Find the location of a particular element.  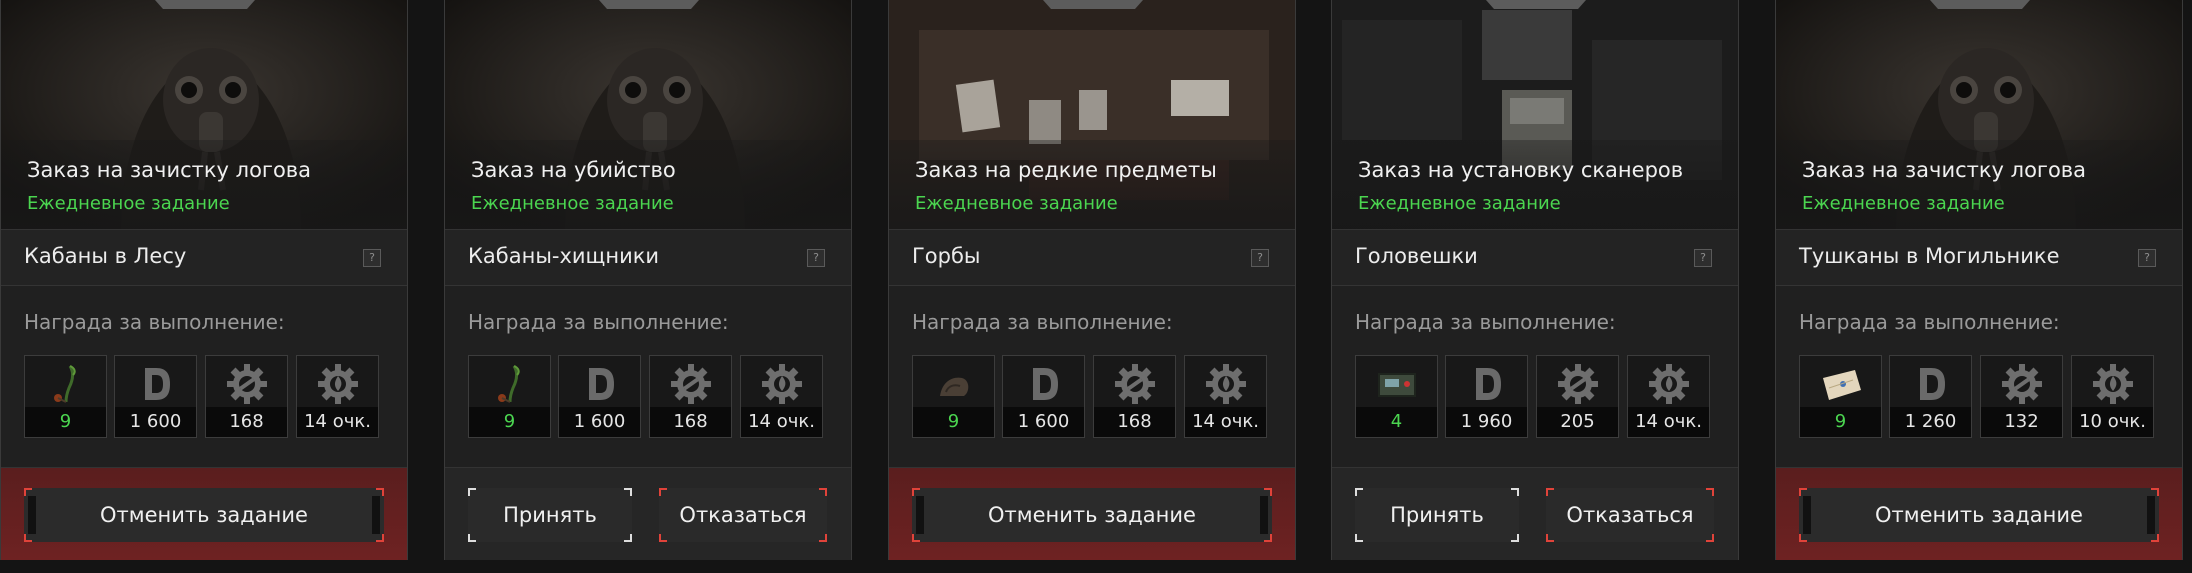

card-footer: Отменить задание is located at coordinates (204, 513).